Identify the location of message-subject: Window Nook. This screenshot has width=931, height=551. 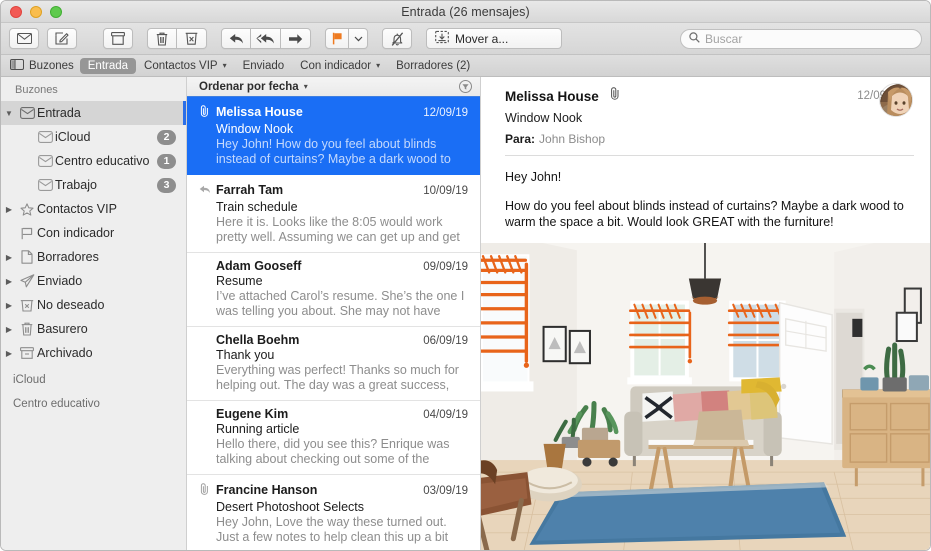
(255, 129).